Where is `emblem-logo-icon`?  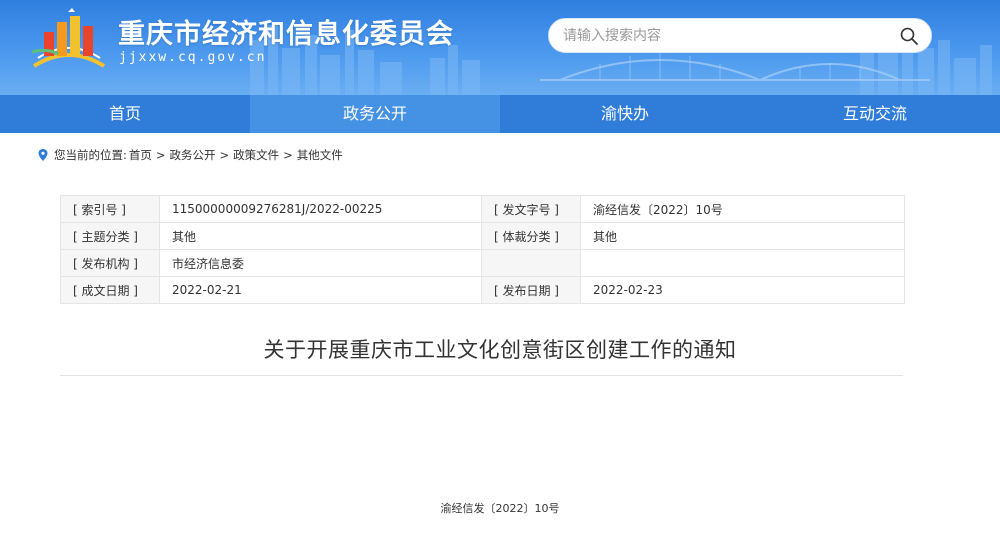
emblem-logo-icon is located at coordinates (68, 38).